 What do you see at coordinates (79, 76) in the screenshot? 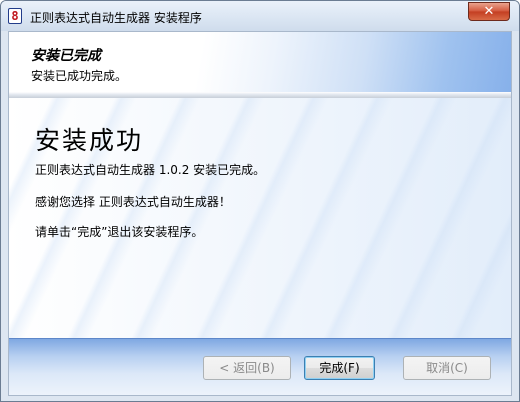
I see `header-subtitle: 安装已成功完成。` at bounding box center [79, 76].